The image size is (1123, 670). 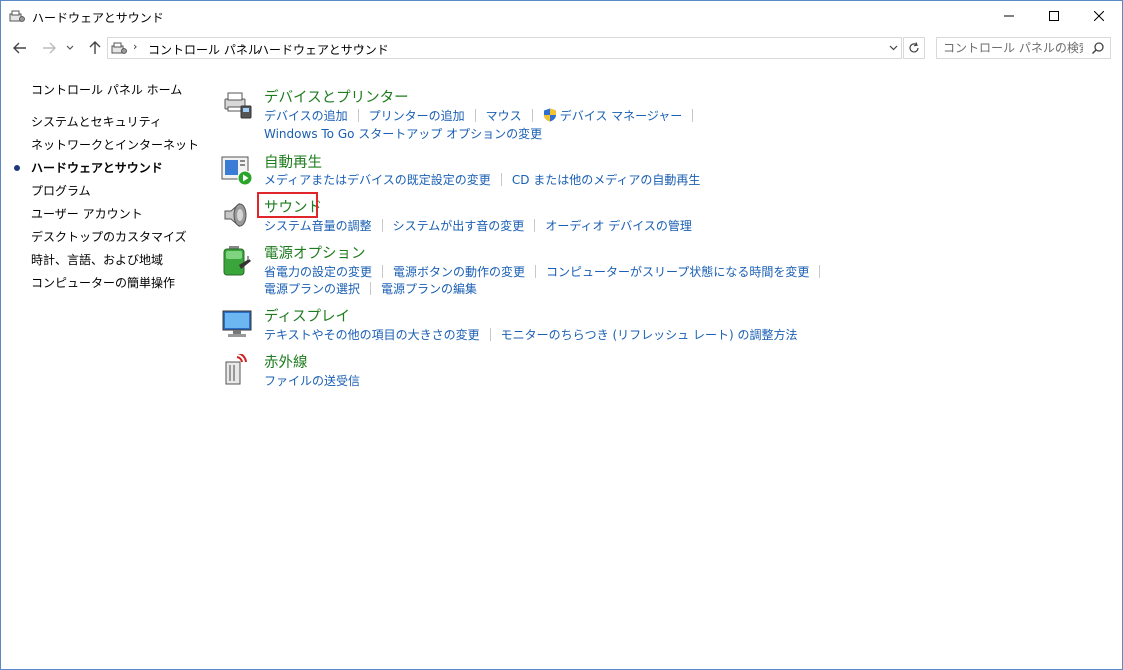 I want to click on sidebar-item-clock-region: 時計、言語、および地域, so click(x=97, y=259).